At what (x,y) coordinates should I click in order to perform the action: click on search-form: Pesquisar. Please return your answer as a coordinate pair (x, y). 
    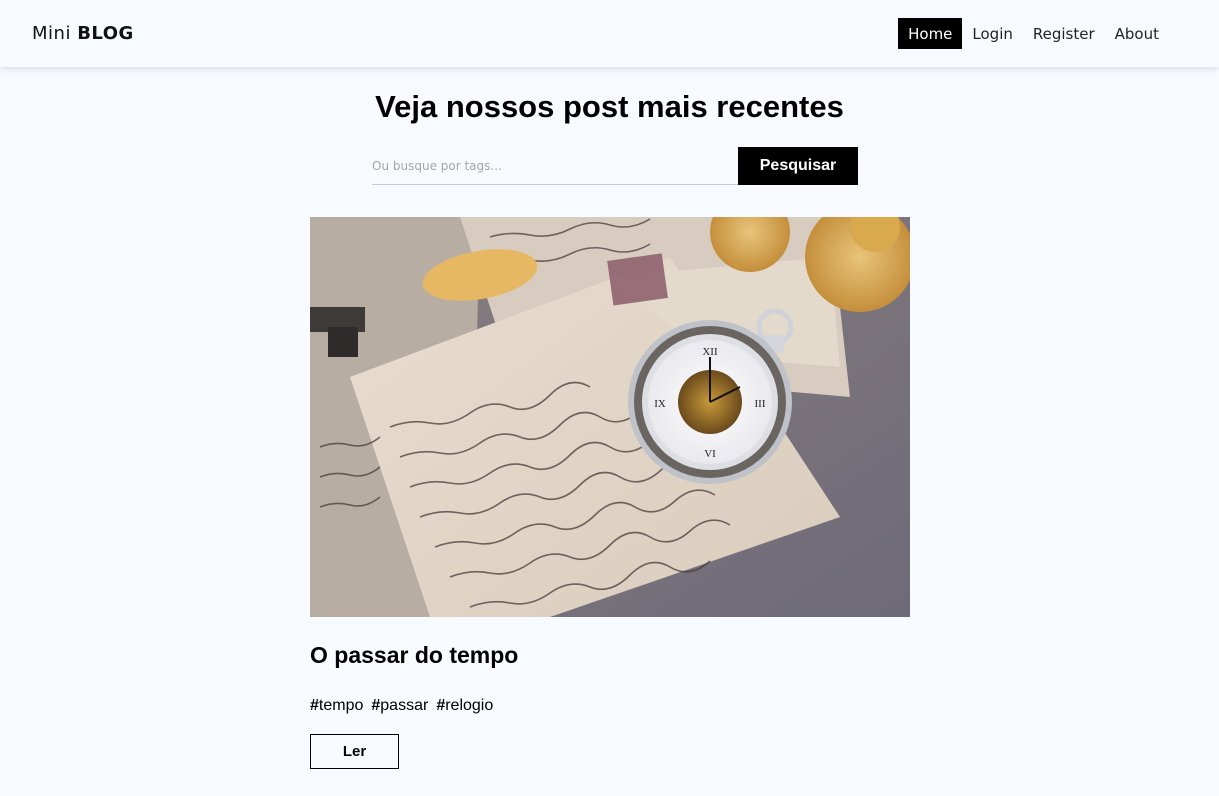
    Looking at the image, I should click on (615, 166).